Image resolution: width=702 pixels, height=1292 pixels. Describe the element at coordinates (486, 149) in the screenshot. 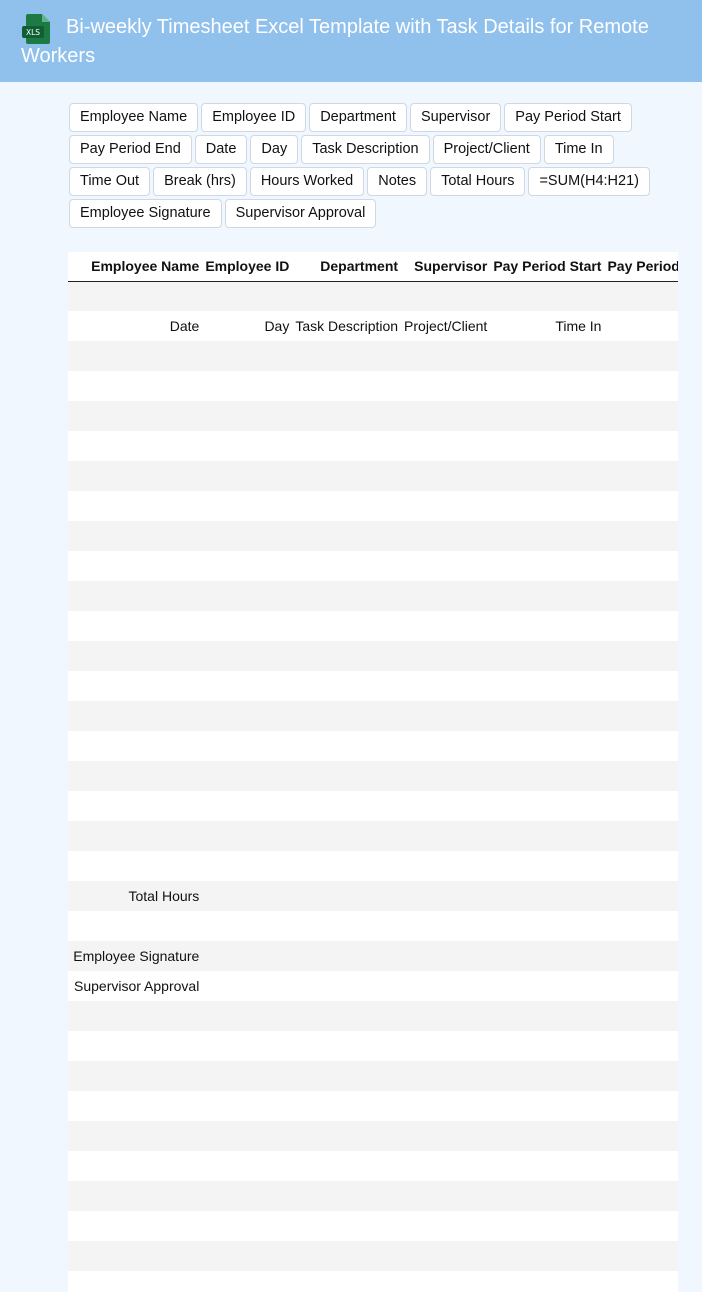

I see `field-chip: Project/Client` at that location.